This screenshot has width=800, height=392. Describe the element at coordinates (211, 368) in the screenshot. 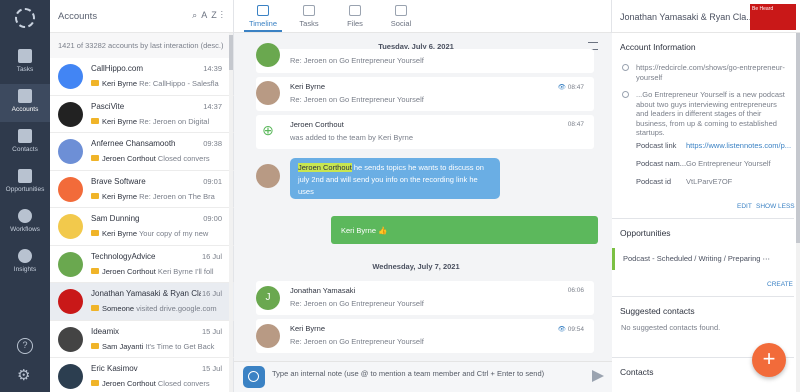

I see `account-time: 15 Jul` at that location.